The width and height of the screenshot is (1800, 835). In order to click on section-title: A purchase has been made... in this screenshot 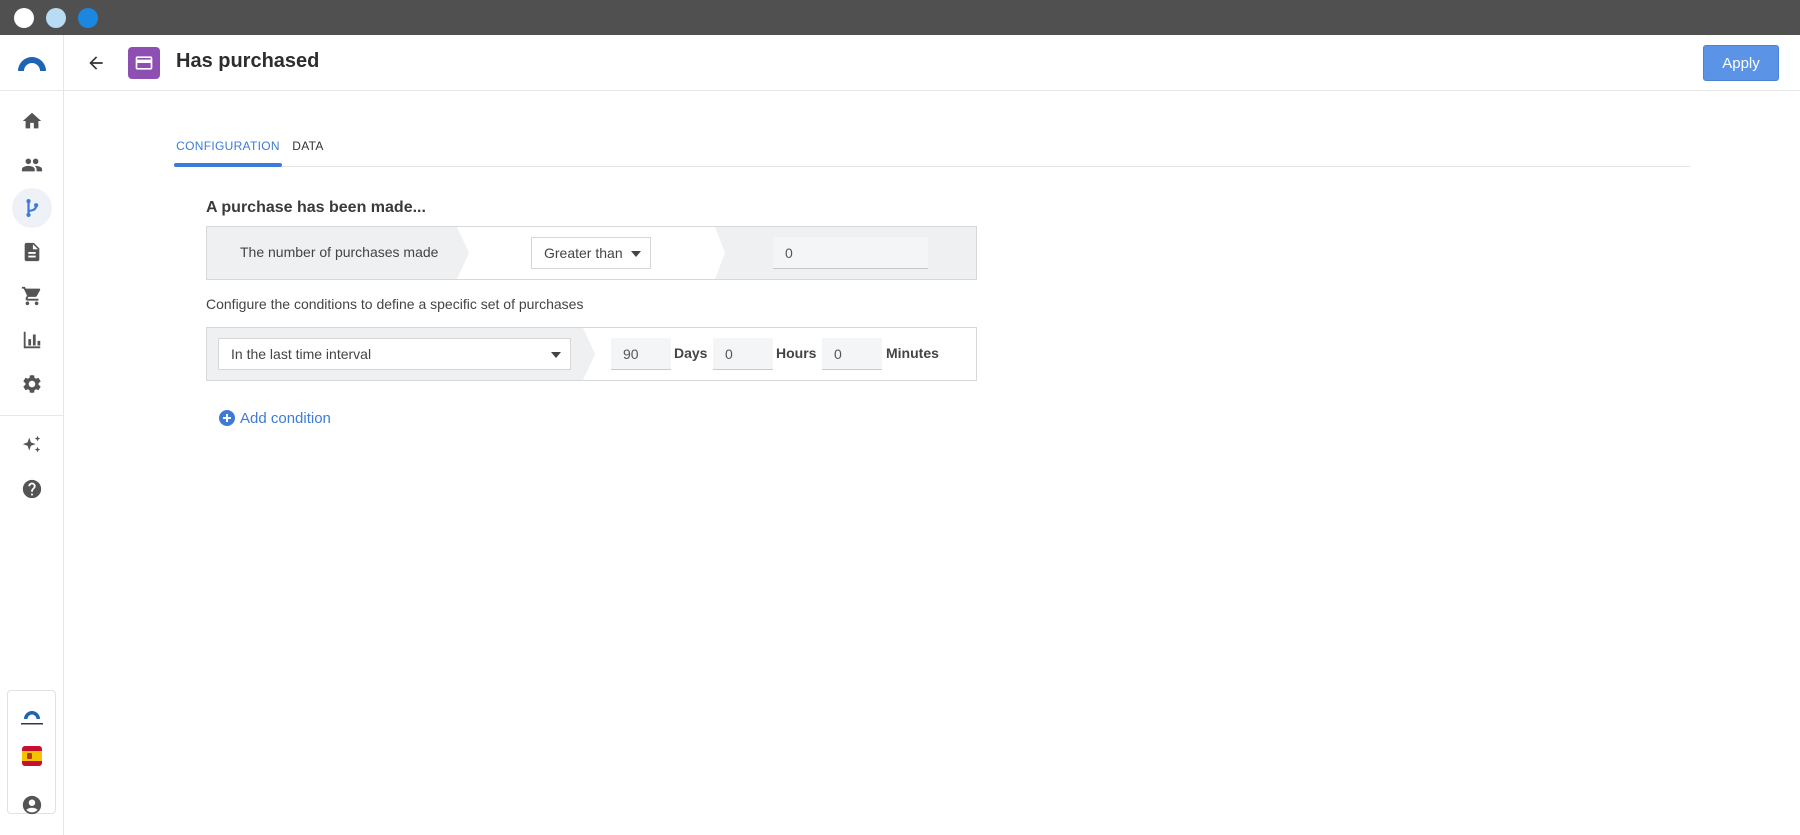, I will do `click(316, 207)`.